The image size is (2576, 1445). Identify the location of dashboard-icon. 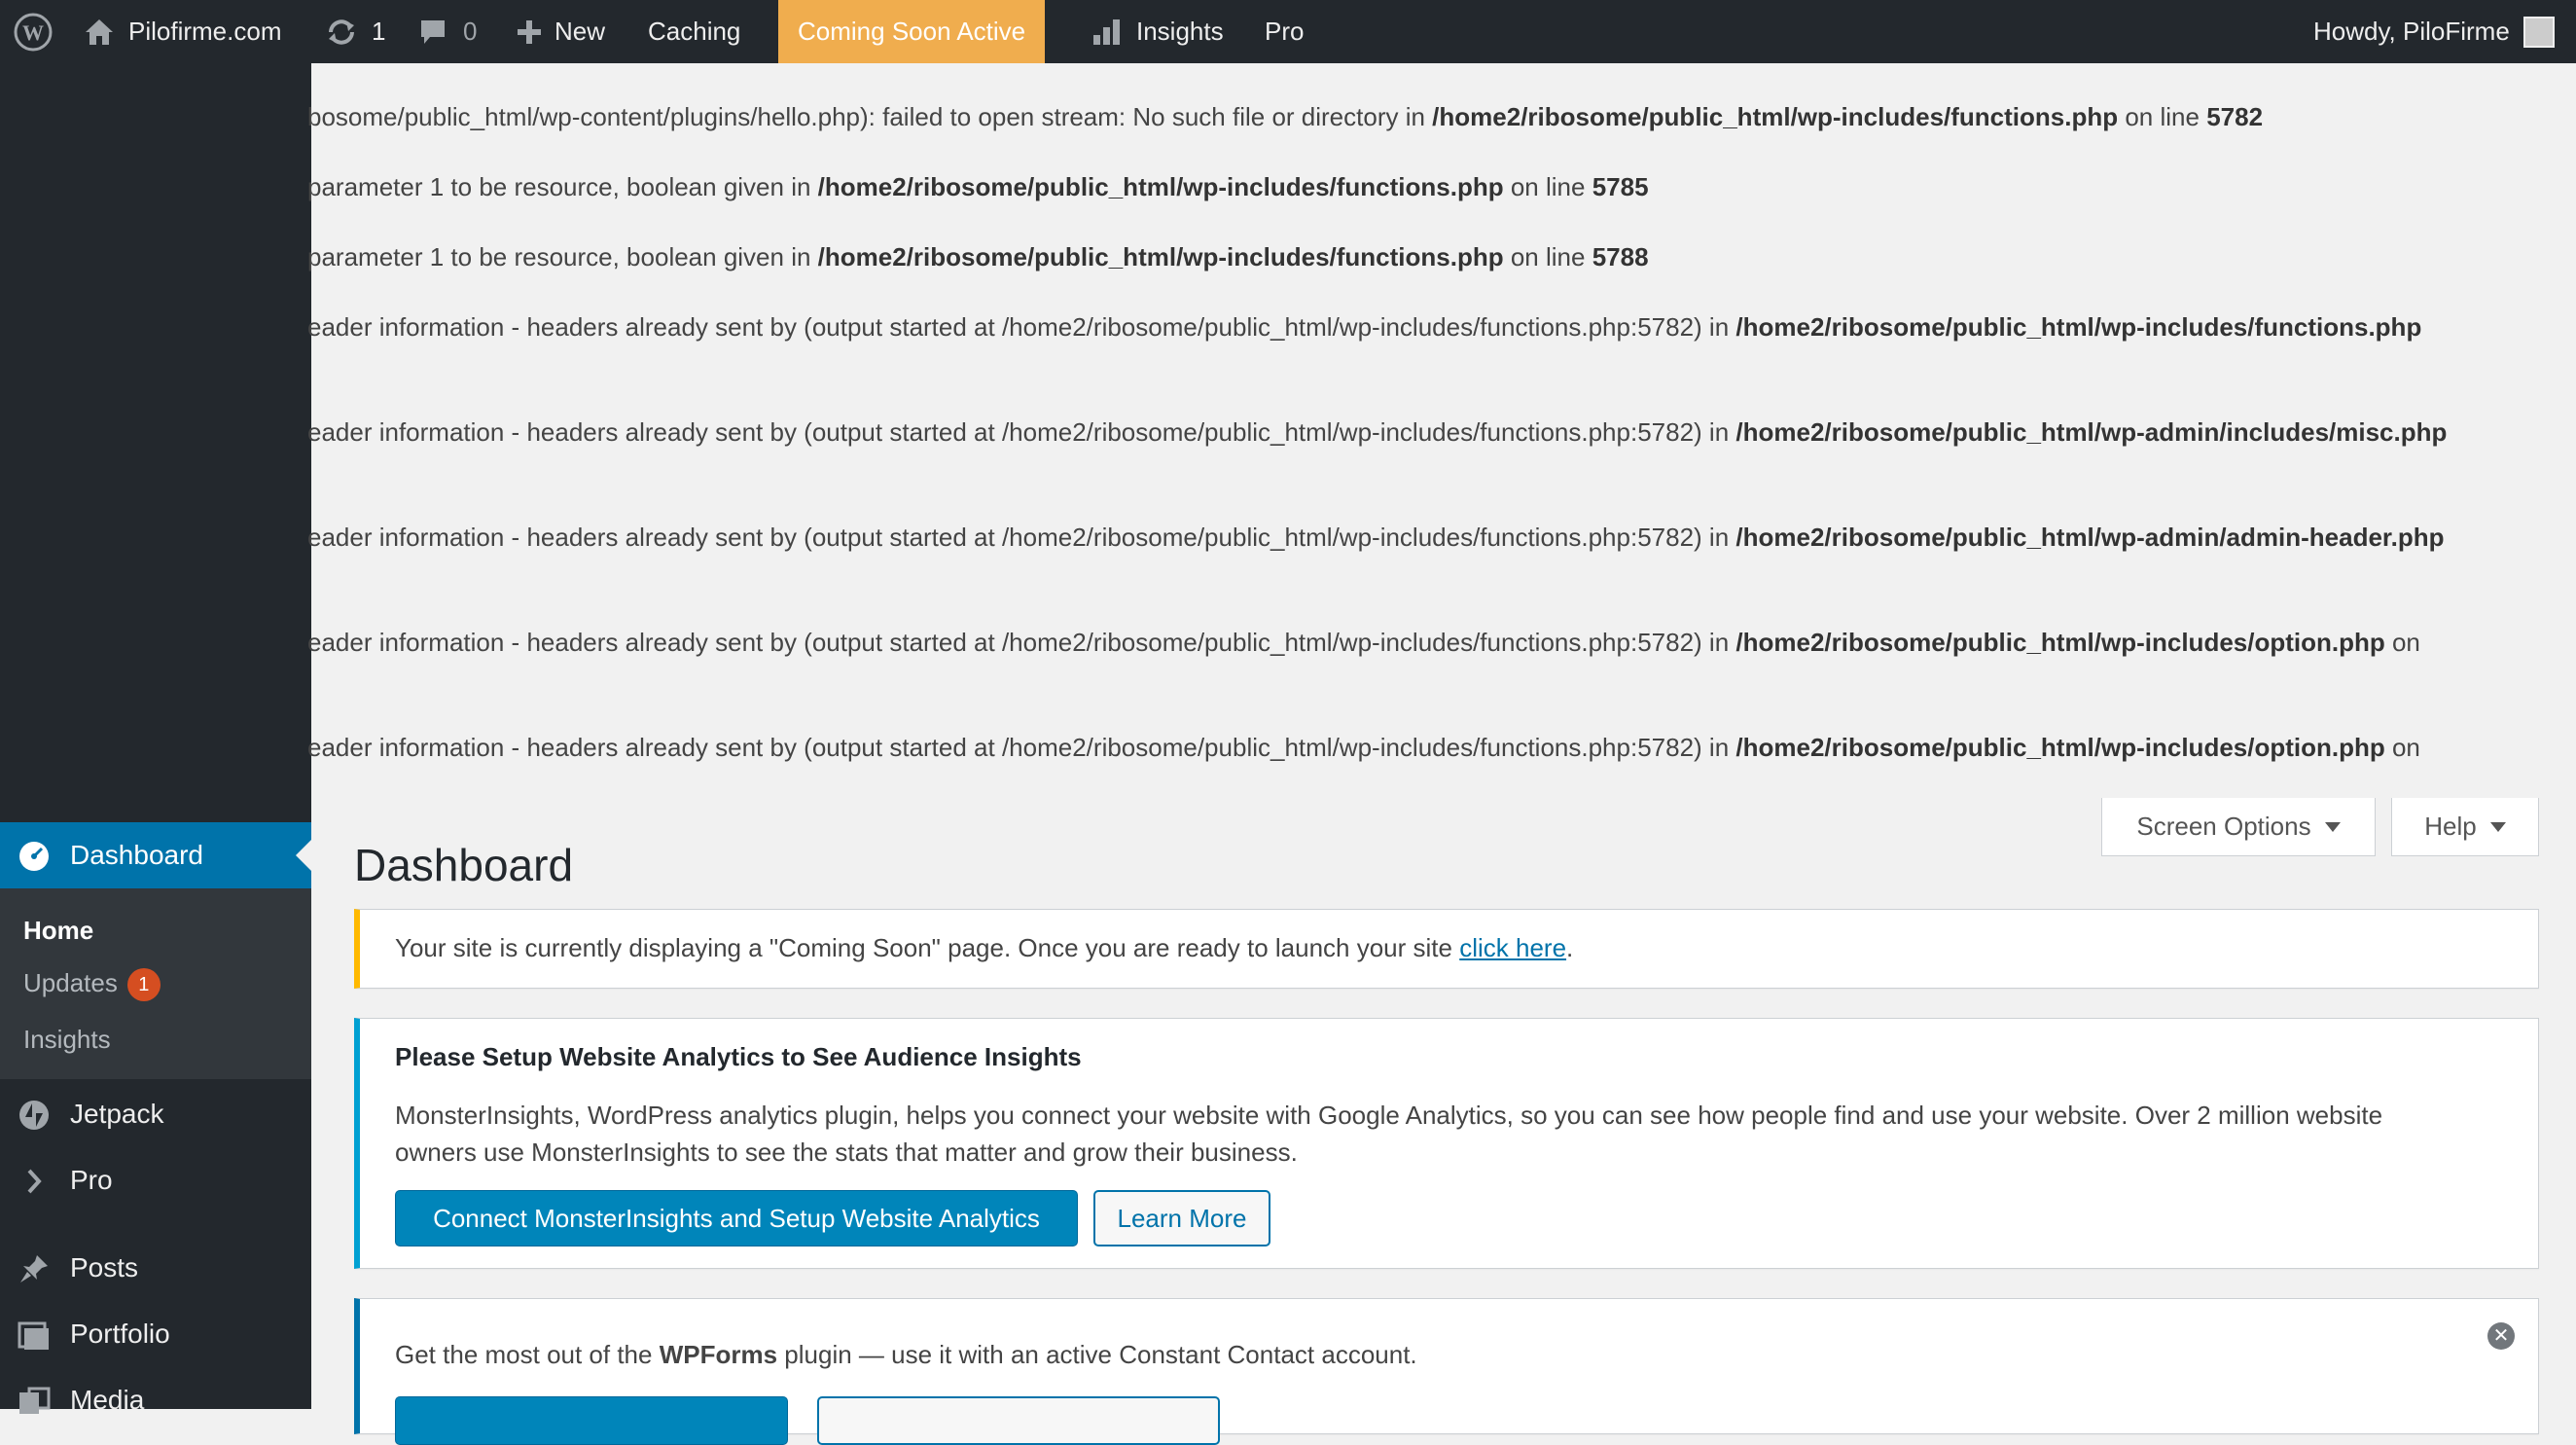
(34, 856).